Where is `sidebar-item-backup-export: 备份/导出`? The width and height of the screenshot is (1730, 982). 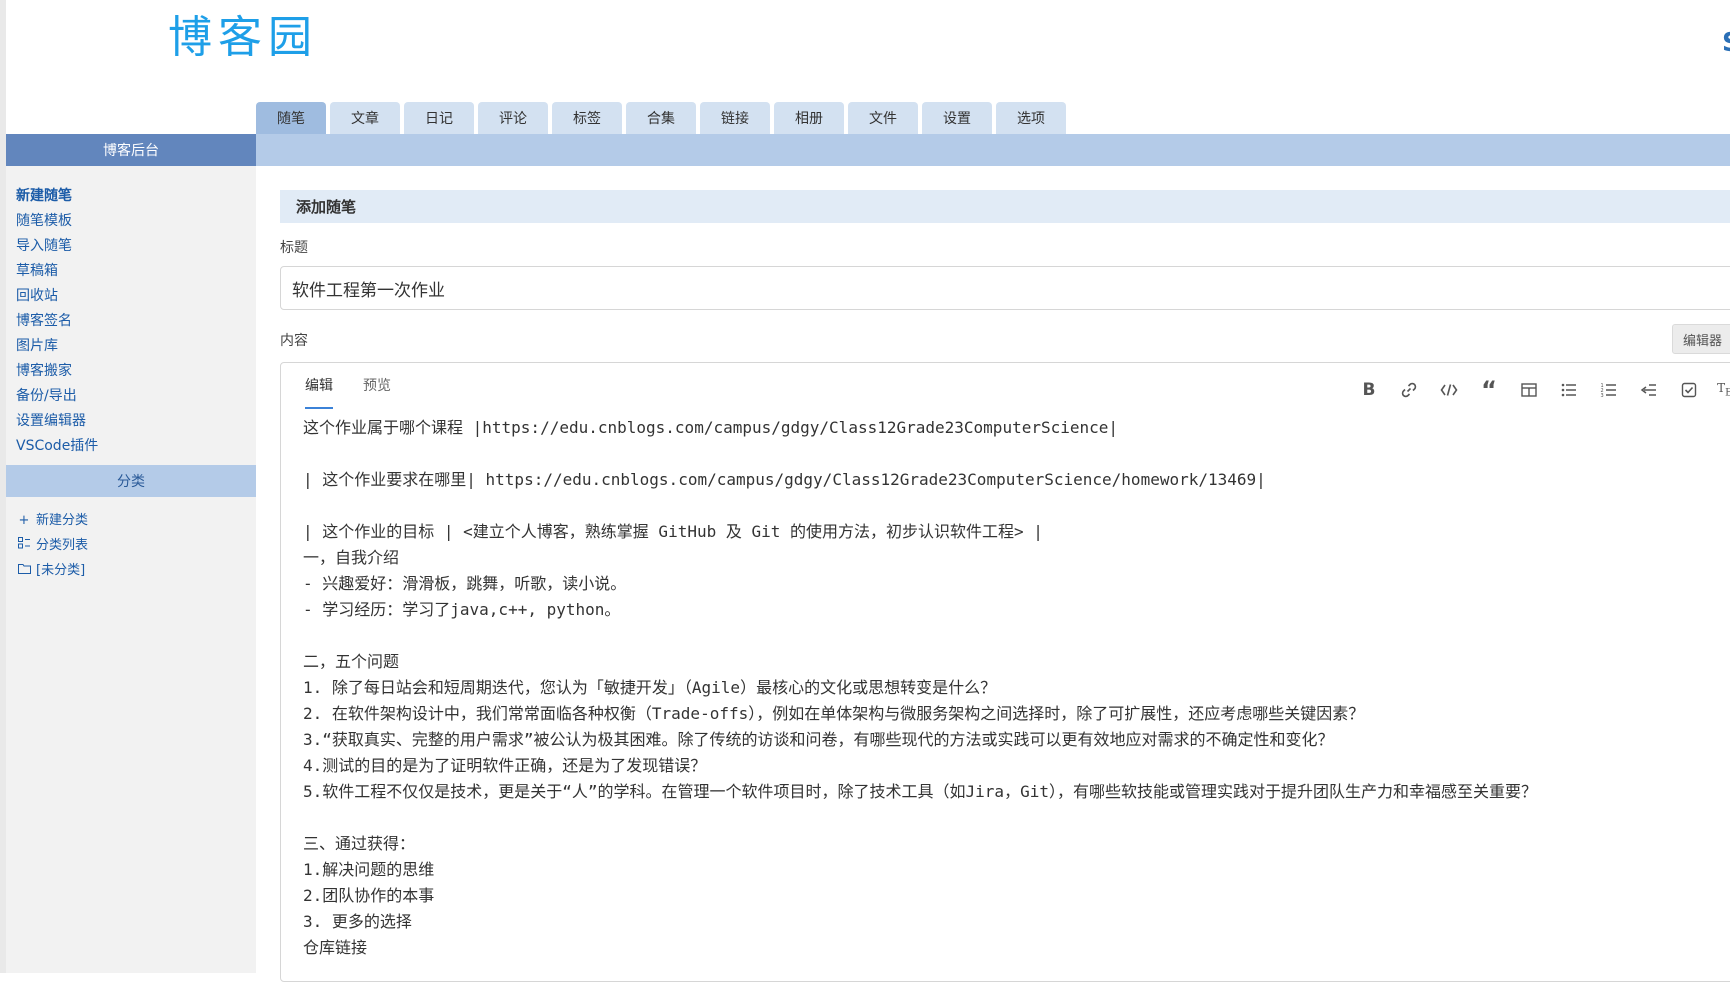 sidebar-item-backup-export: 备份/导出 is located at coordinates (57, 396).